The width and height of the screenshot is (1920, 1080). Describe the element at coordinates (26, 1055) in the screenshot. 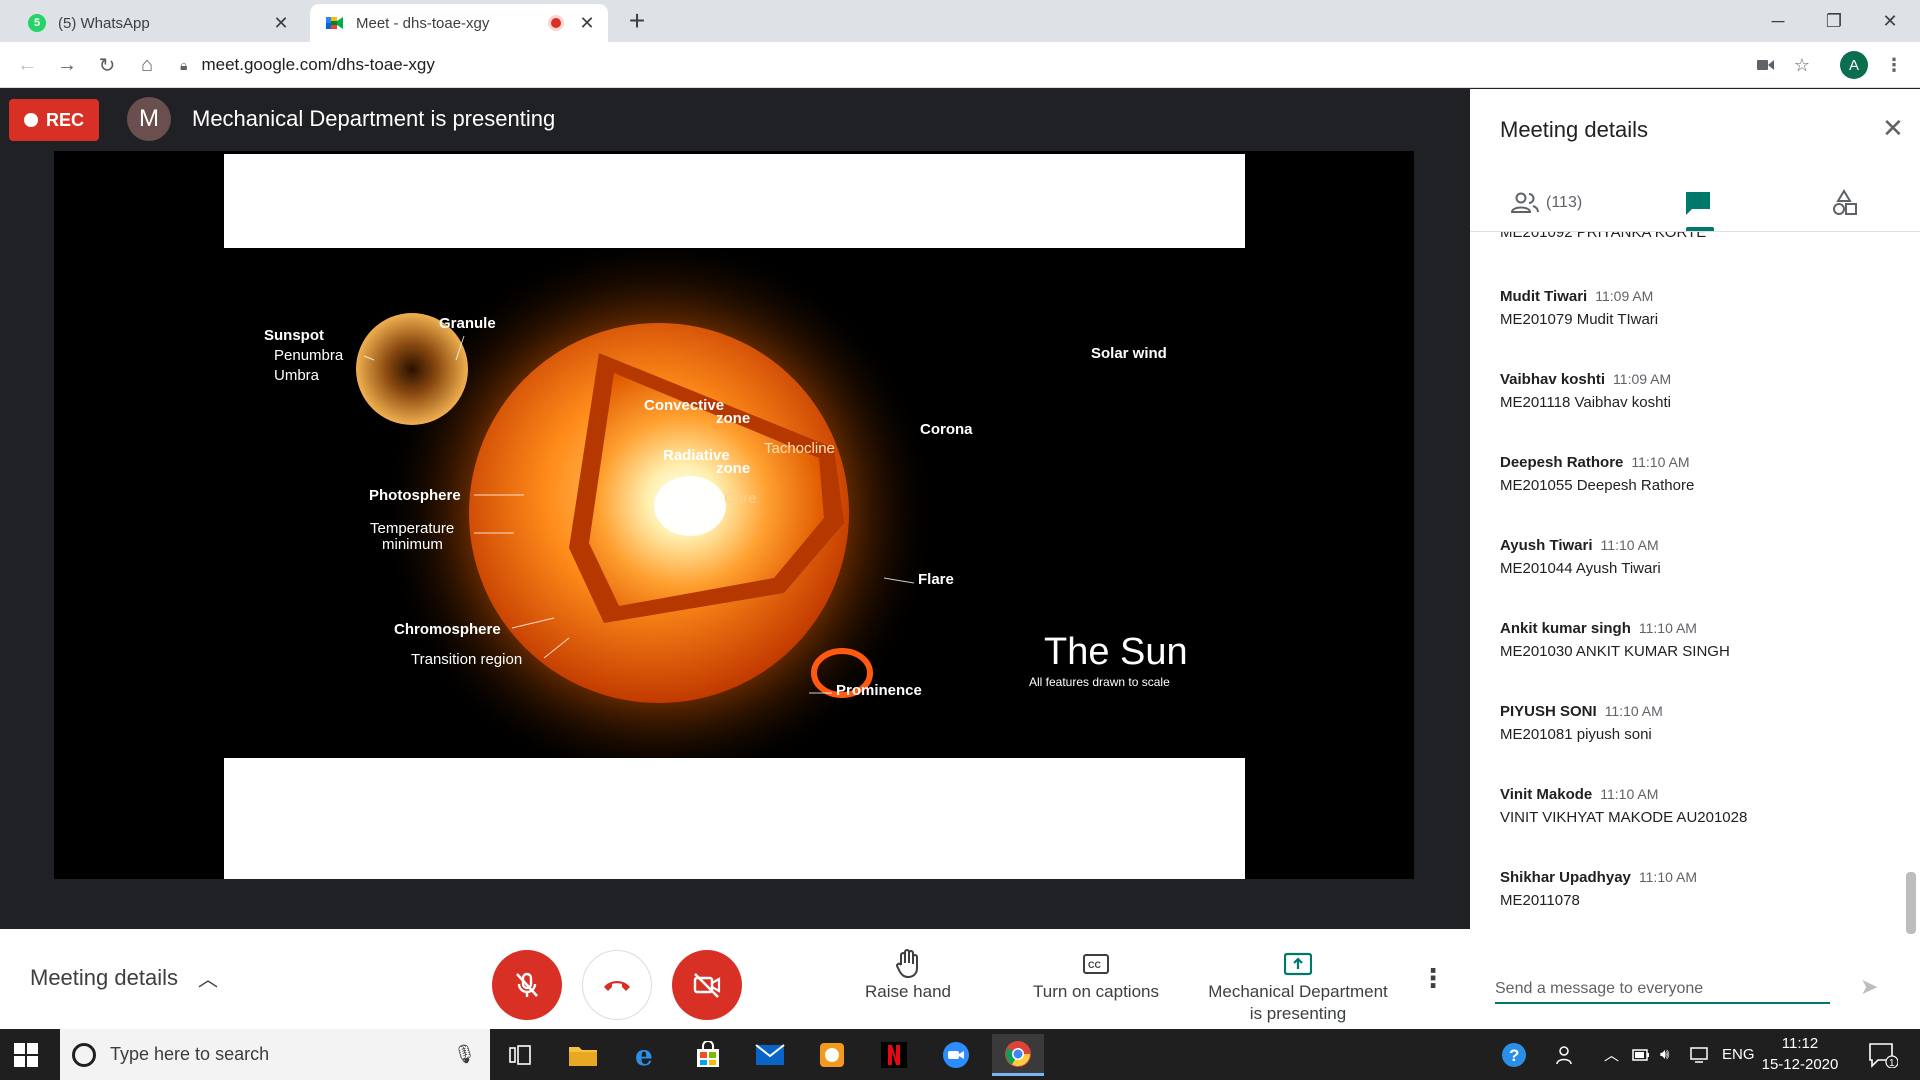

I see `windows-start-icon` at that location.